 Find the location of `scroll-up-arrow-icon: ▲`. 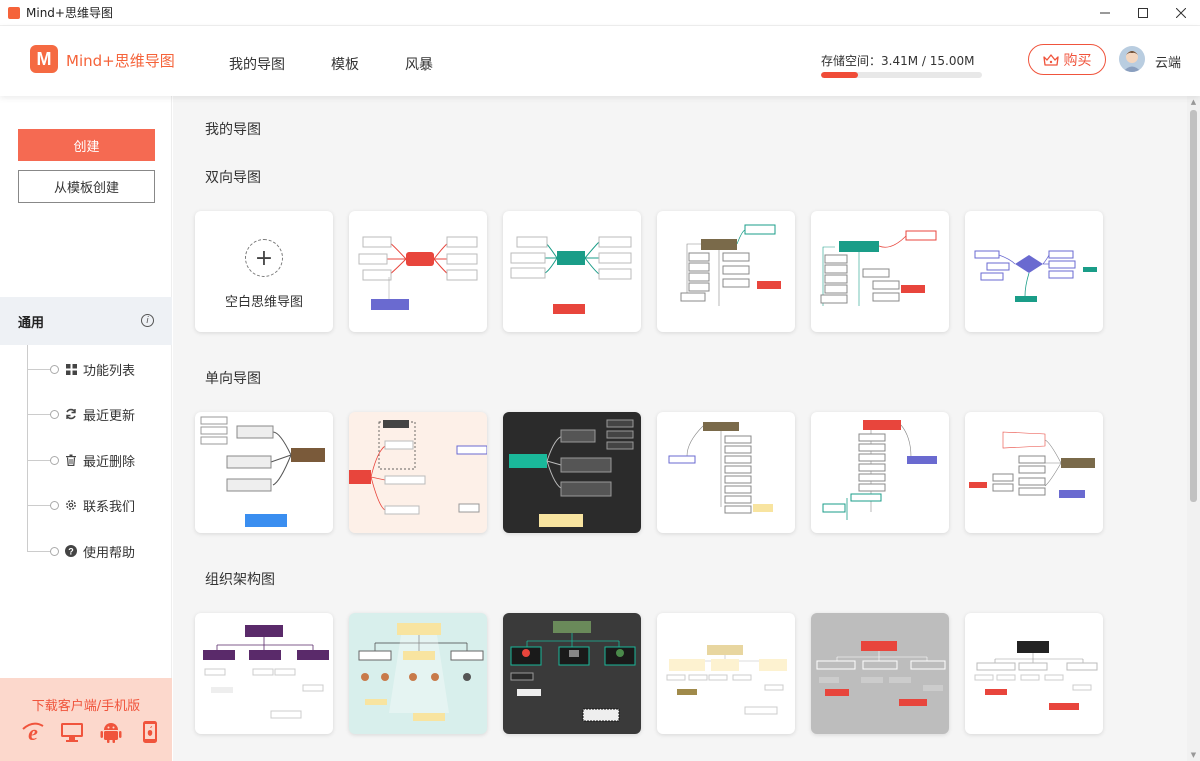

scroll-up-arrow-icon: ▲ is located at coordinates (1193, 102).